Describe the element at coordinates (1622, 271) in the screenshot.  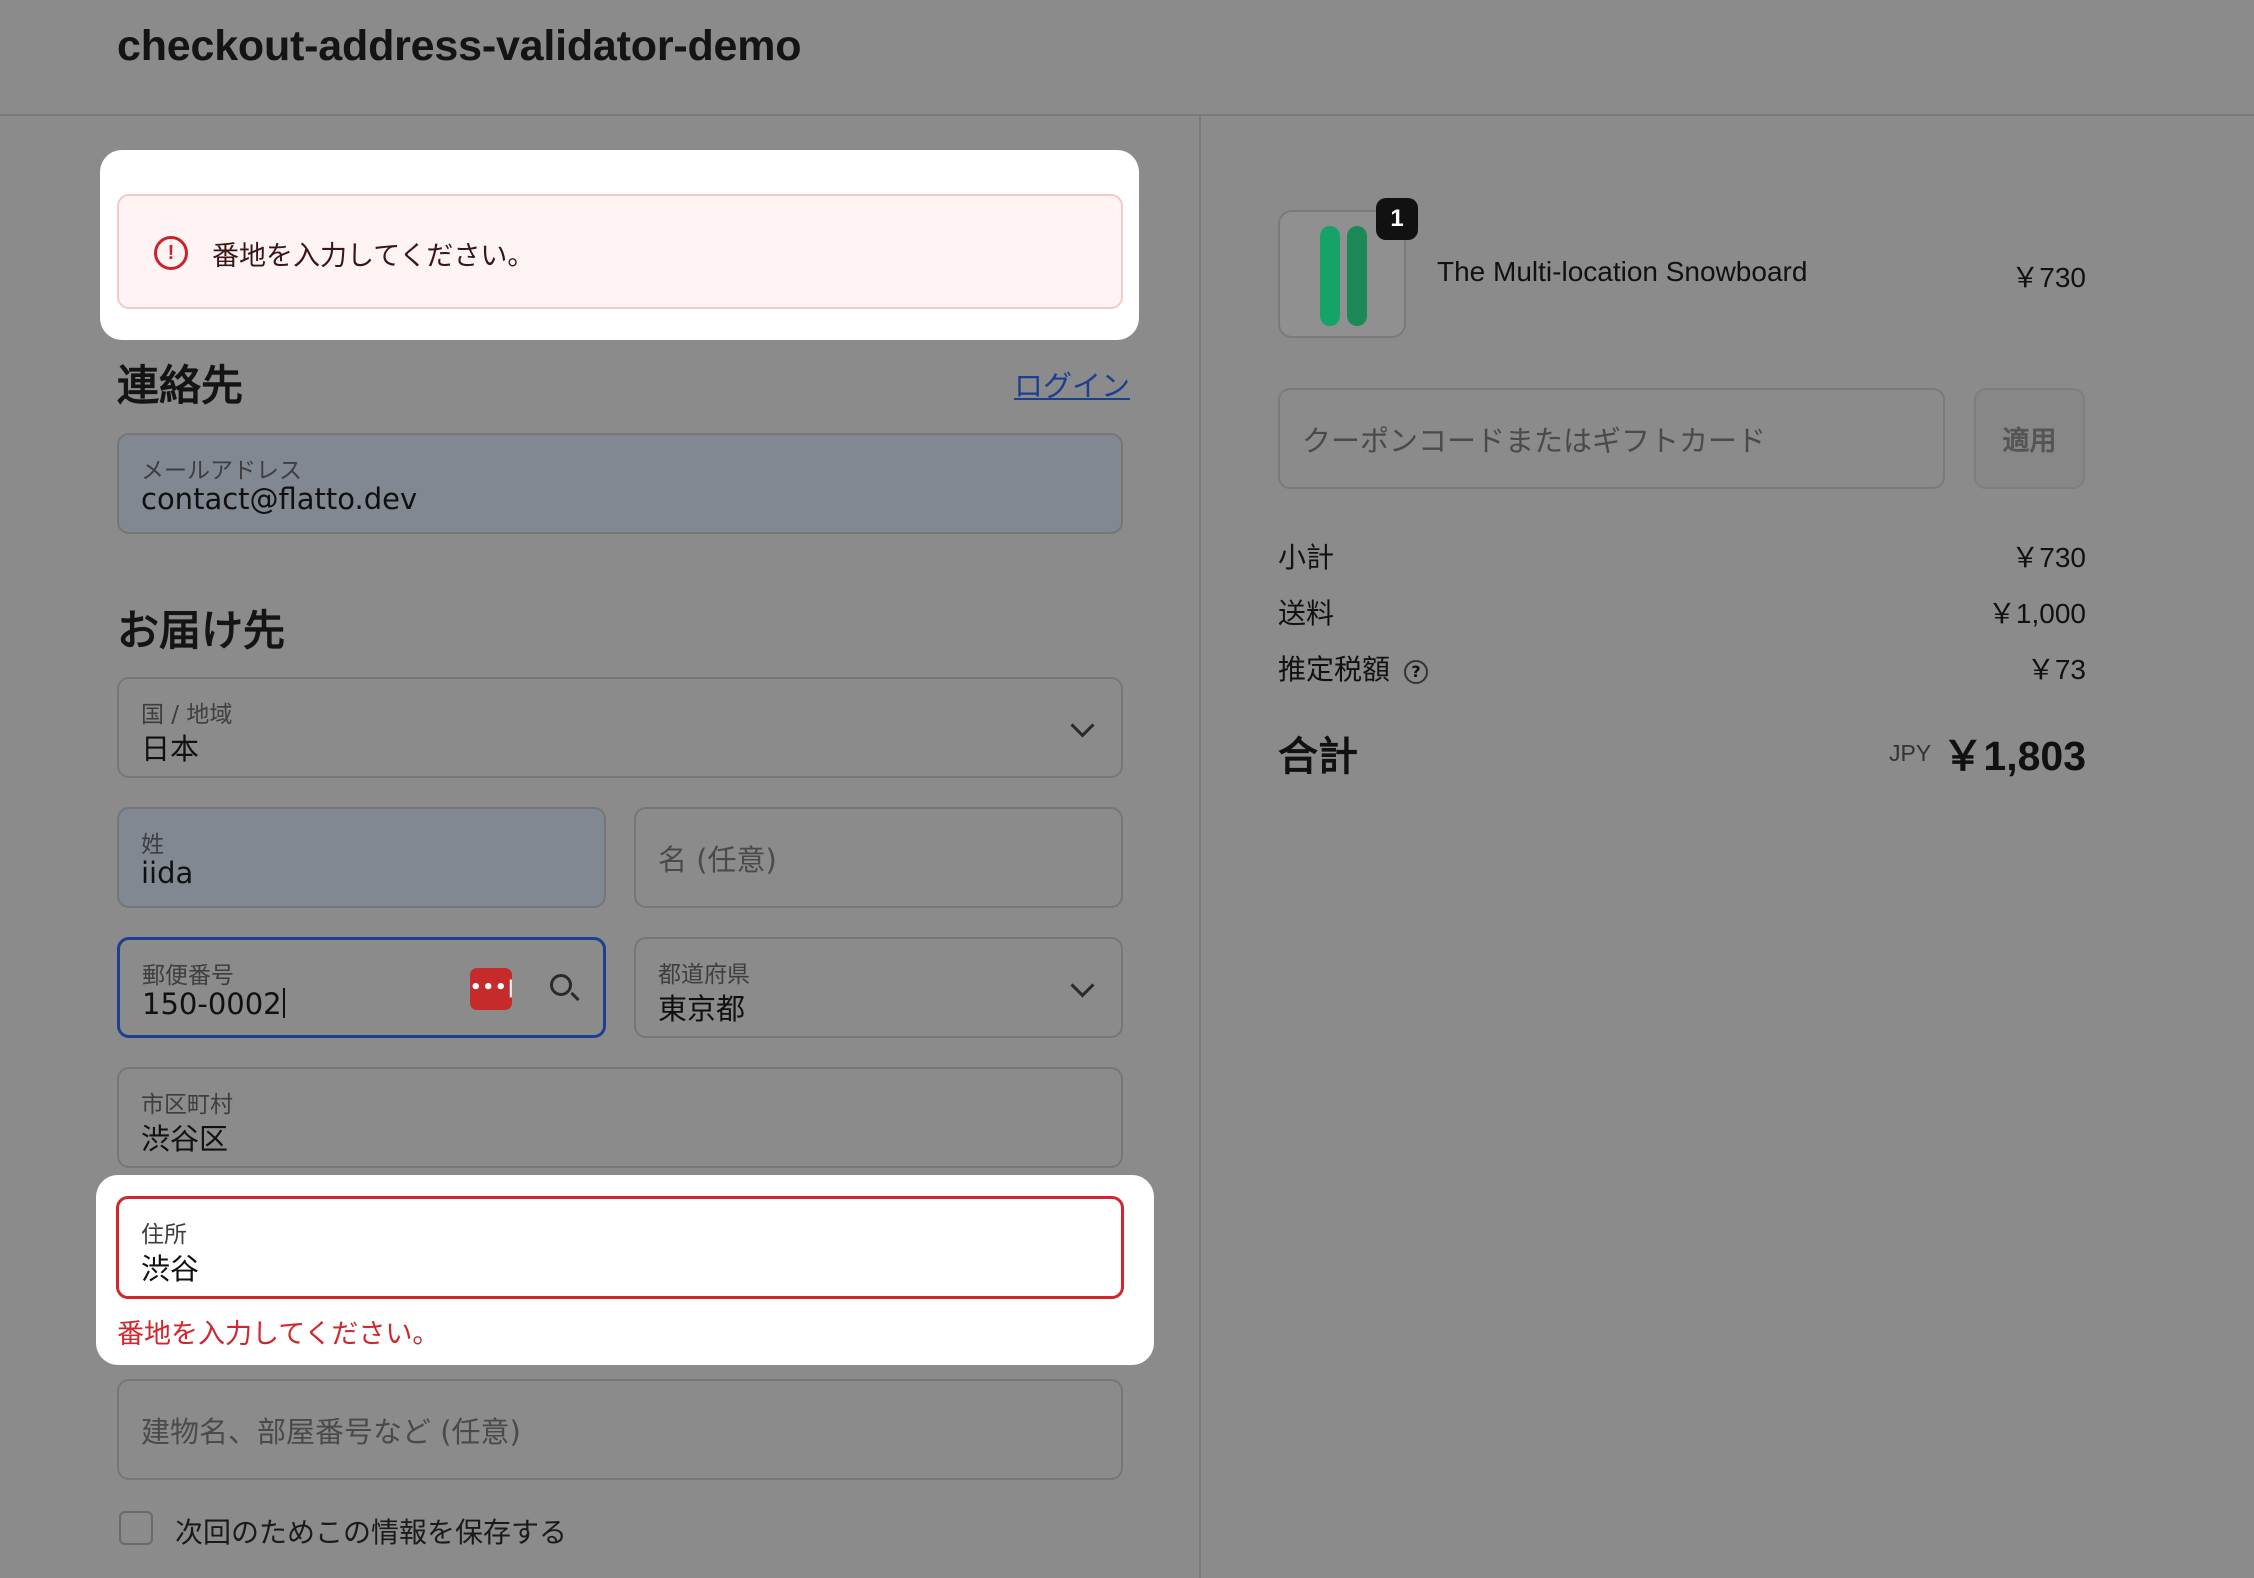
I see `product-name: The Multi-location Snowboard` at that location.